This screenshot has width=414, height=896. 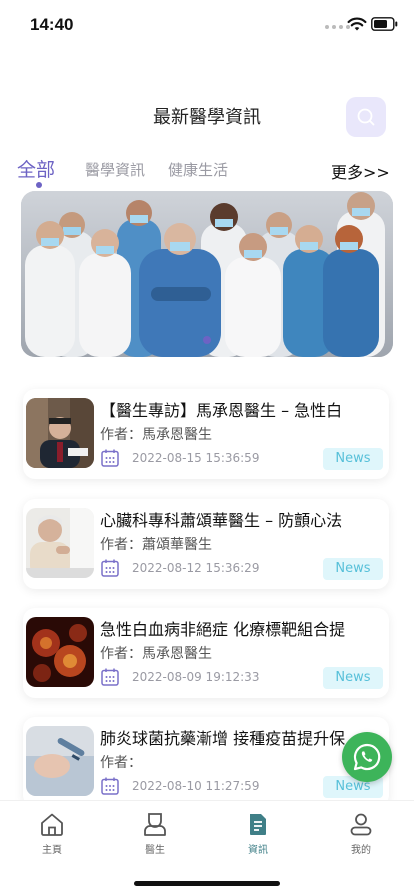 What do you see at coordinates (221, 520) in the screenshot?
I see `article-title: 心臟科專科蕭頌華醫生 – 防顫心法` at bounding box center [221, 520].